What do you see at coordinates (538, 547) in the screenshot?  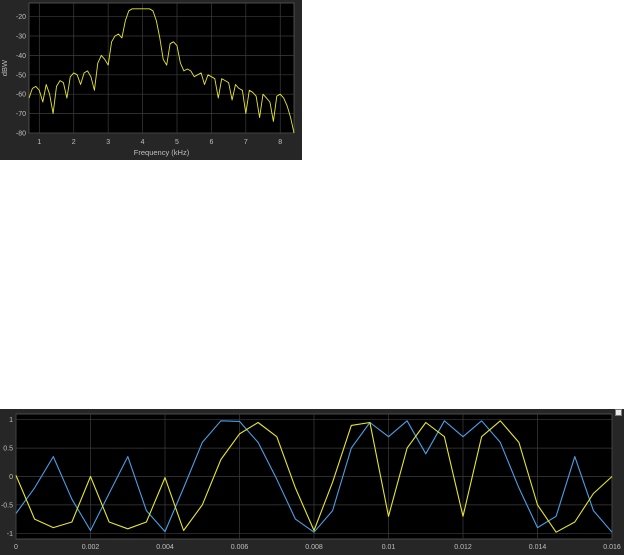 I see `x-tick-label: 0.014` at bounding box center [538, 547].